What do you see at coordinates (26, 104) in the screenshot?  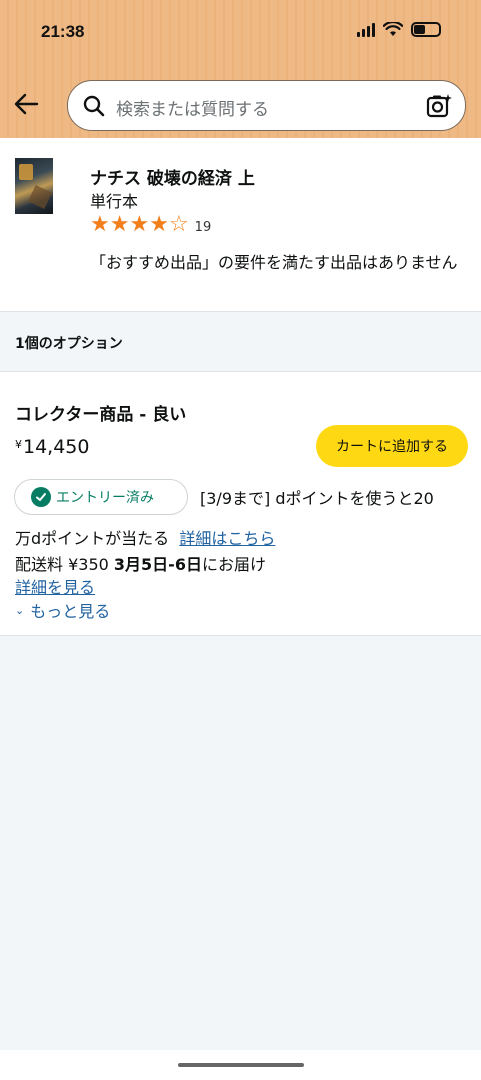 I see `back-arrow-icon` at bounding box center [26, 104].